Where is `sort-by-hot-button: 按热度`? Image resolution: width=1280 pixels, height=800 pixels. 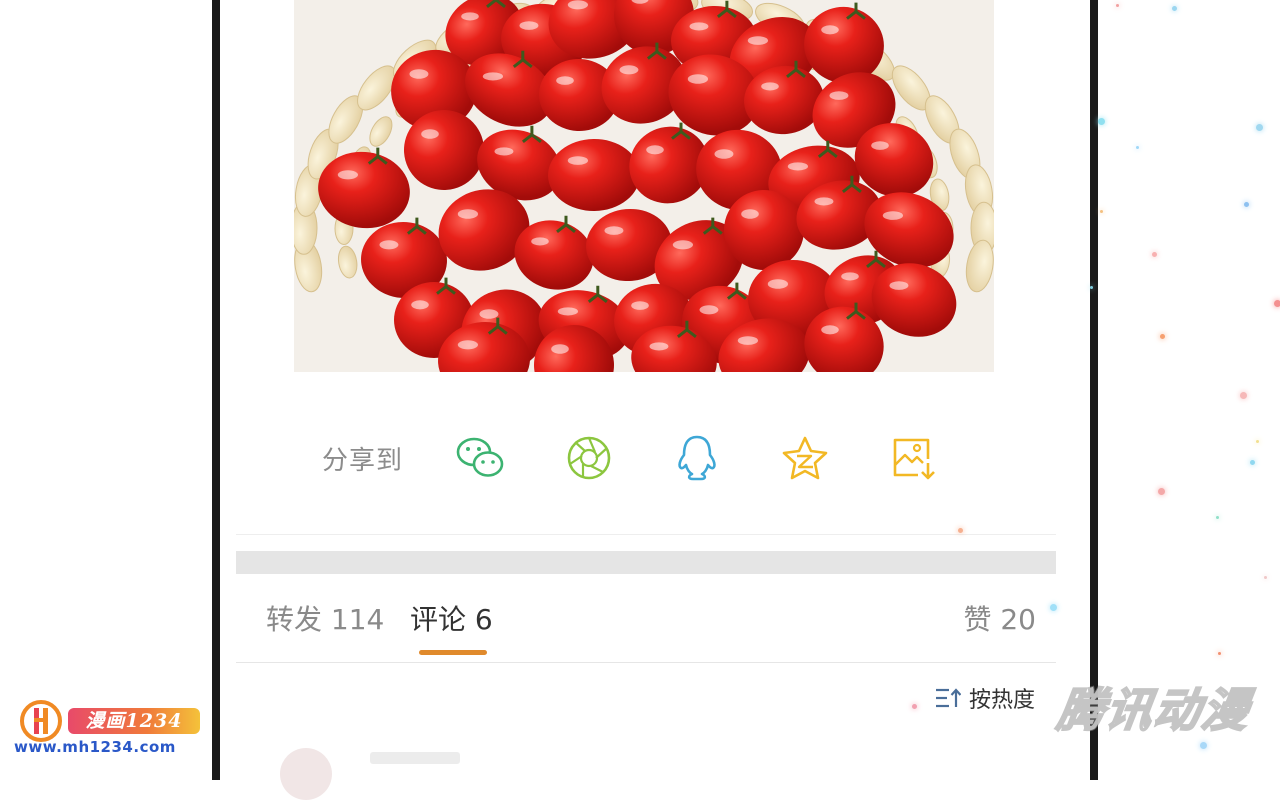 sort-by-hot-button: 按热度 is located at coordinates (985, 698).